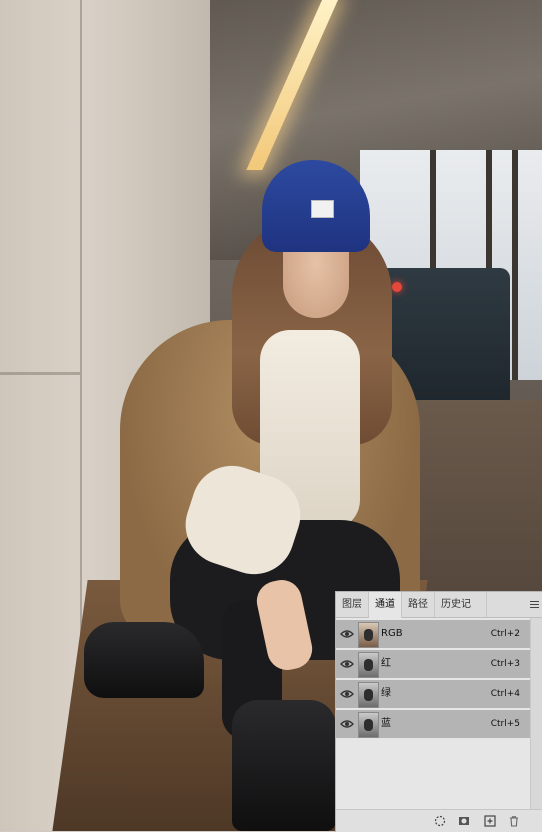 Image resolution: width=542 pixels, height=832 pixels. Describe the element at coordinates (433, 694) in the screenshot. I see `channel-row-green: 绿 Ctrl+4` at that location.